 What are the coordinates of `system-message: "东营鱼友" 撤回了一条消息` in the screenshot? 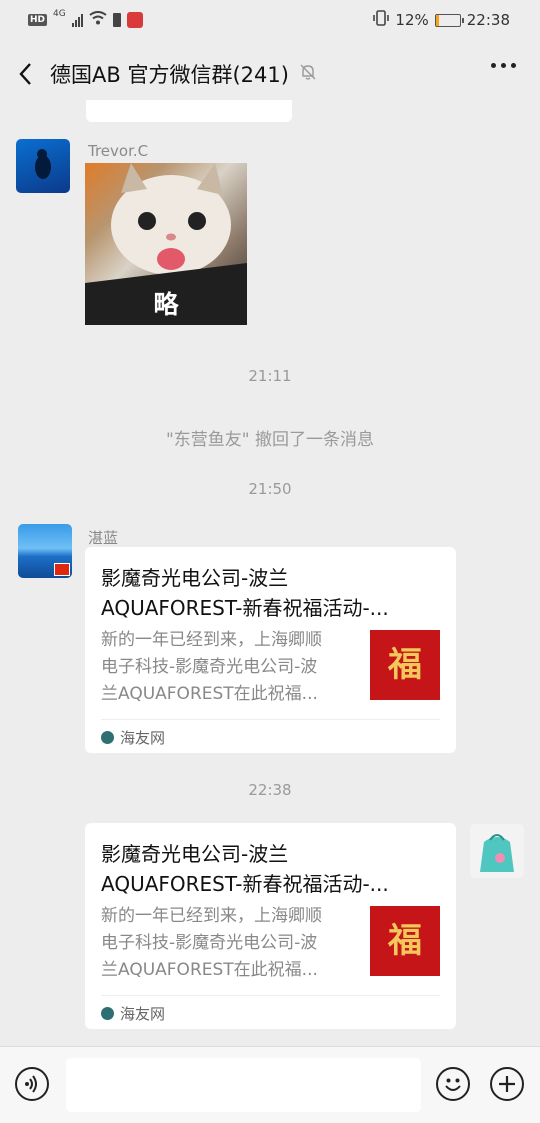 It's located at (270, 440).